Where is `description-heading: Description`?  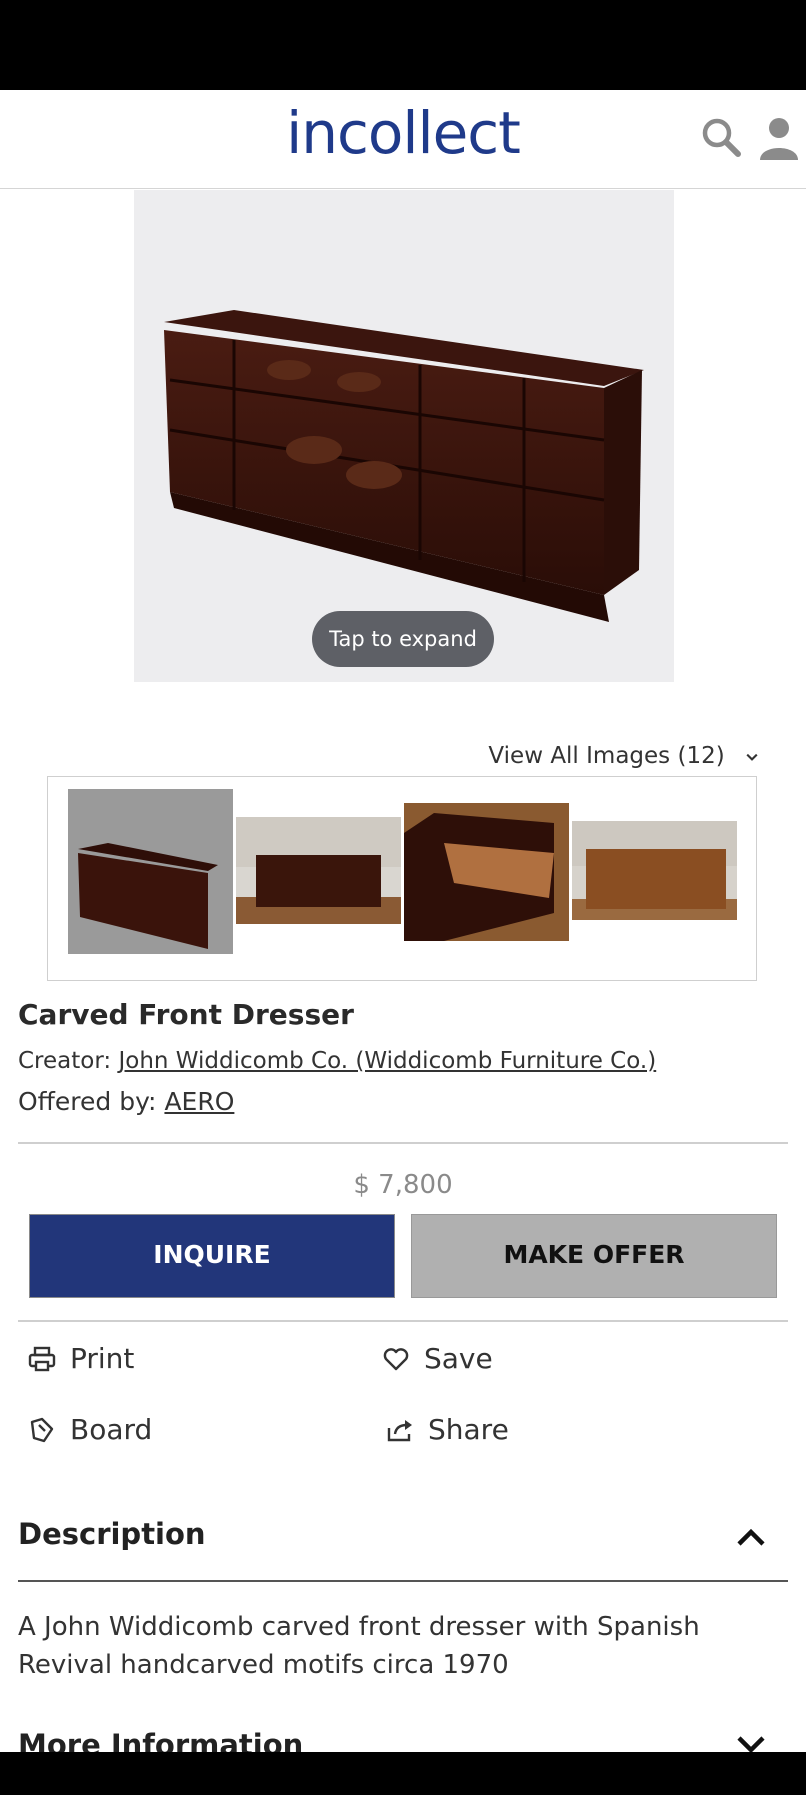 description-heading: Description is located at coordinates (112, 1534).